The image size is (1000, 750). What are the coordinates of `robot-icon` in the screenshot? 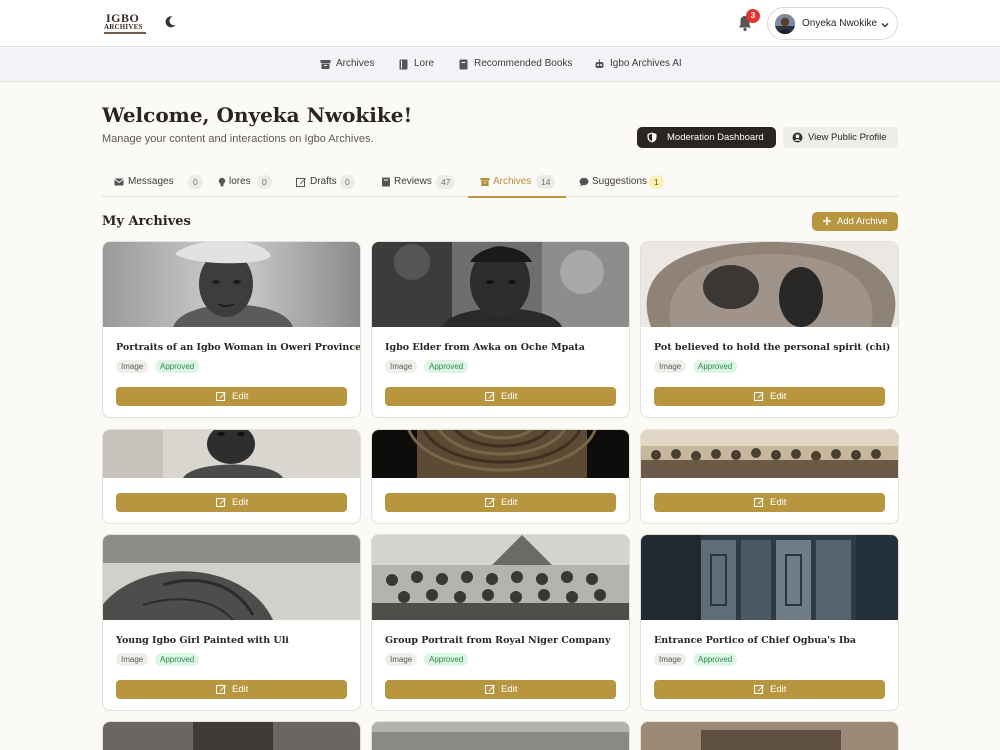 It's located at (599, 63).